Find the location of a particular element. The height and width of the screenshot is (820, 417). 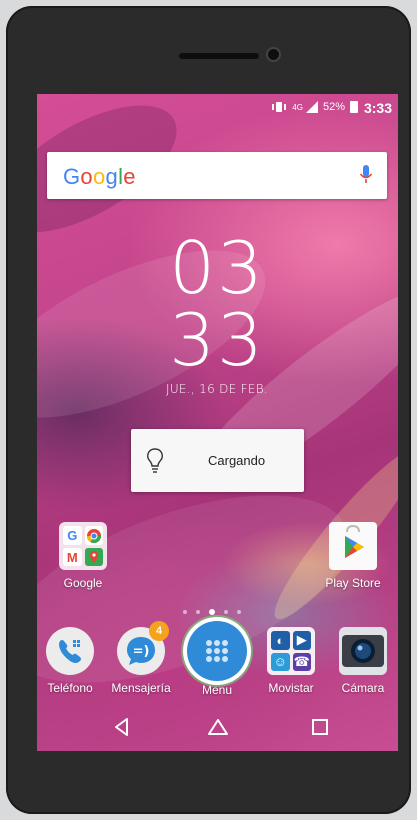

microphone-icon is located at coordinates (366, 175).